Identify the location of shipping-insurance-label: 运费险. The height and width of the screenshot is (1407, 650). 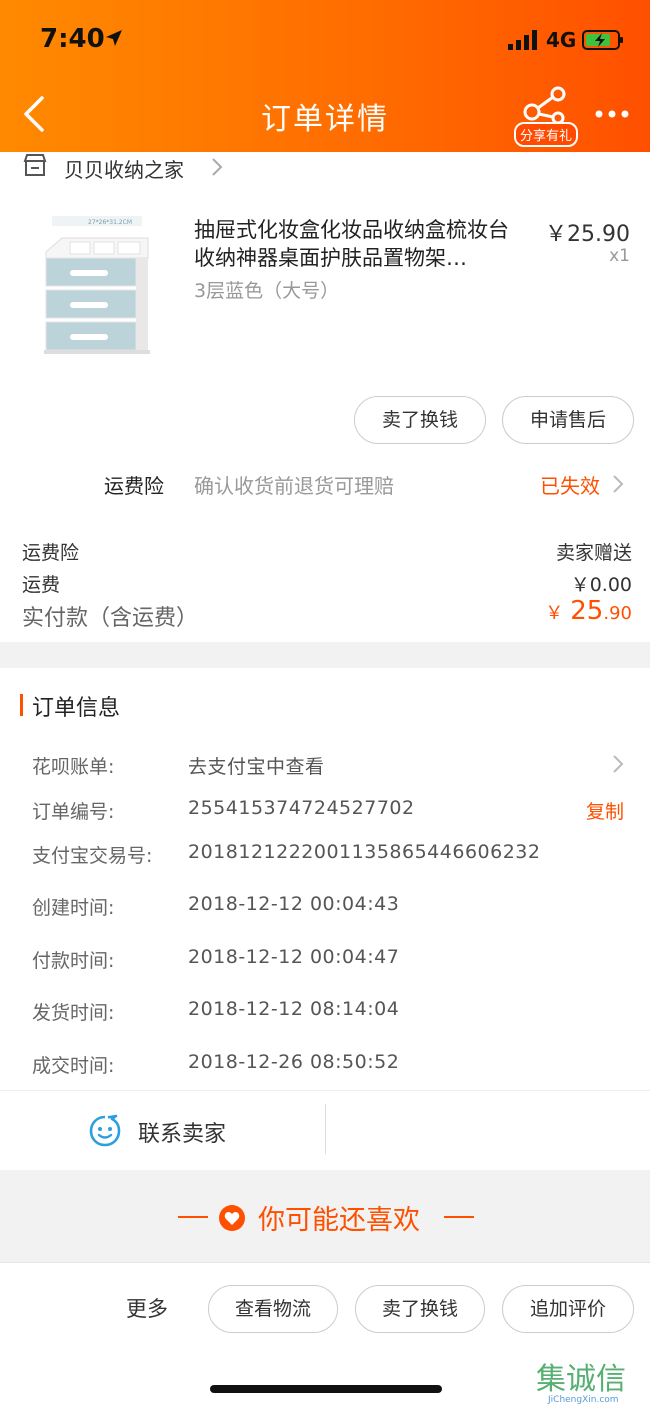
(134, 486).